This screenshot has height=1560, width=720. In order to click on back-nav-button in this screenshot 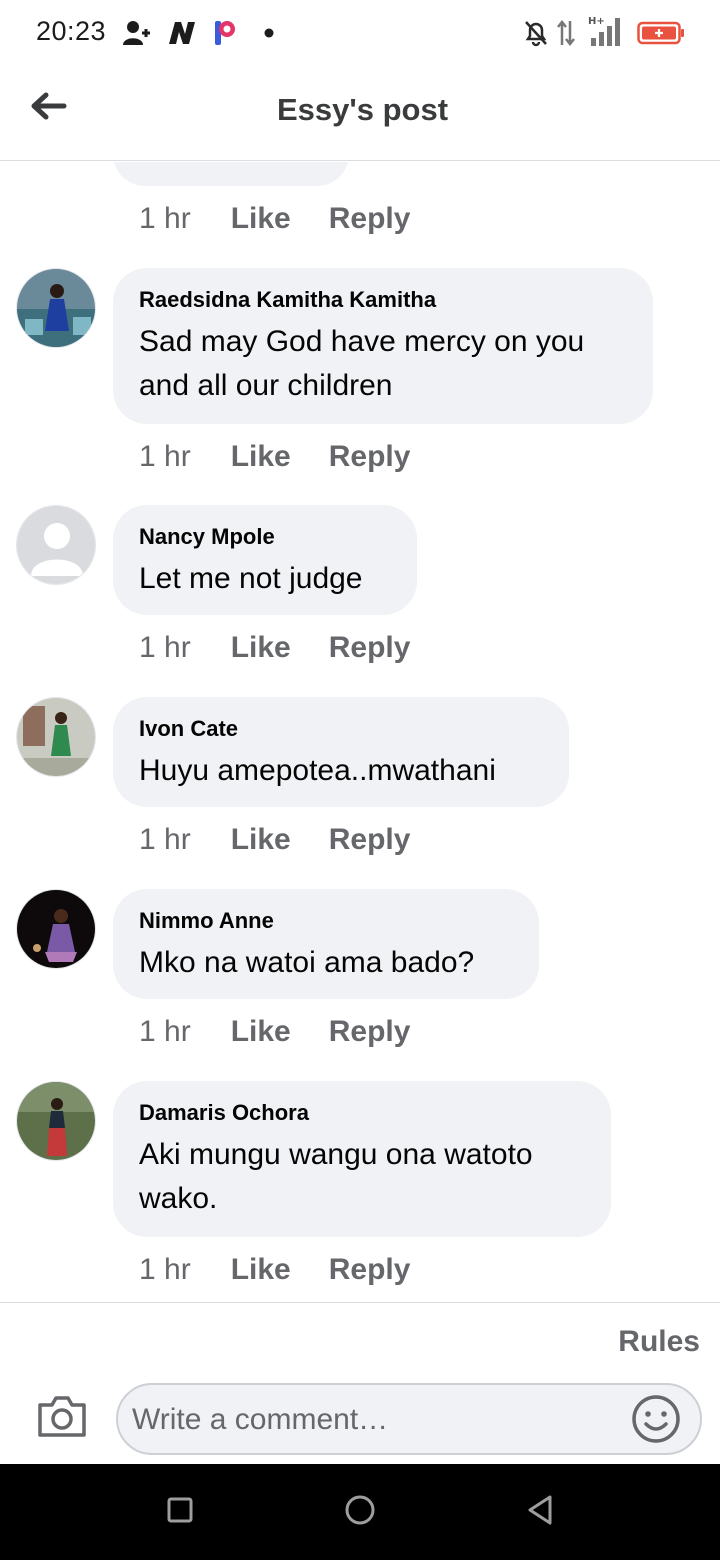, I will do `click(540, 1512)`.